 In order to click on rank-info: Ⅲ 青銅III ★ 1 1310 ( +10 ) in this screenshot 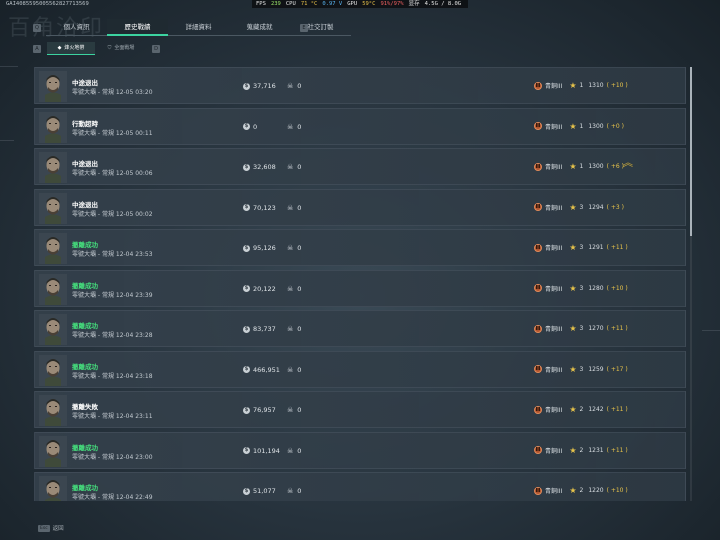, I will do `click(581, 85)`.